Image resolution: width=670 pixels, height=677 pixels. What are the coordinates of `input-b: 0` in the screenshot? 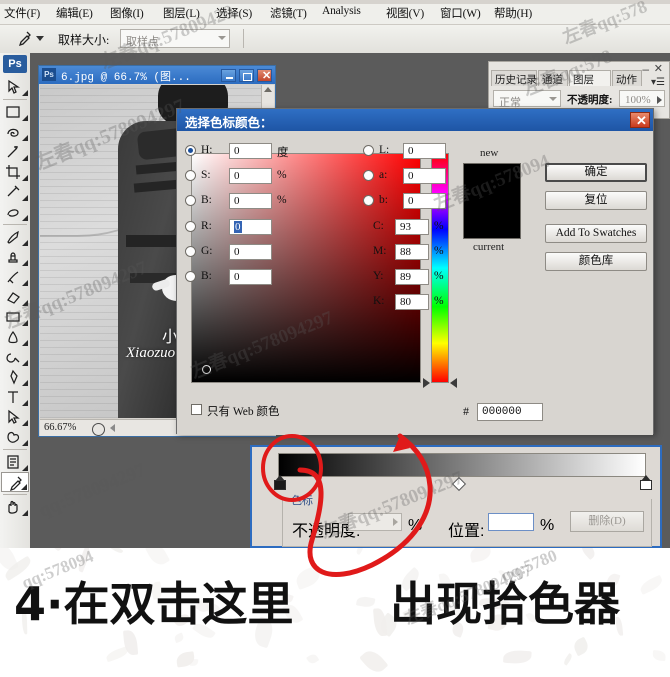 It's located at (424, 201).